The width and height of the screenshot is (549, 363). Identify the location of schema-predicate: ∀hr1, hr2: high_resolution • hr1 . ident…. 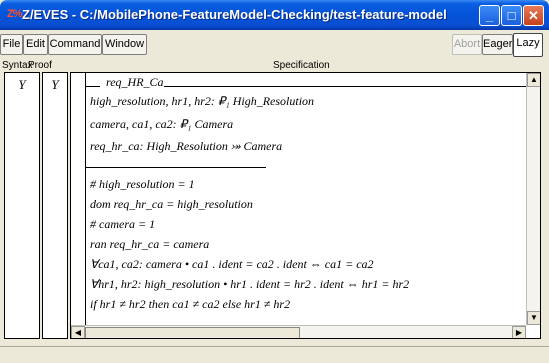
(250, 284).